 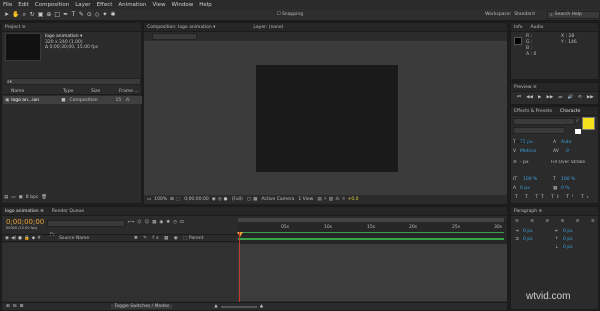 What do you see at coordinates (528, 239) in the screenshot?
I see `first-line-indent-value: 0 px` at bounding box center [528, 239].